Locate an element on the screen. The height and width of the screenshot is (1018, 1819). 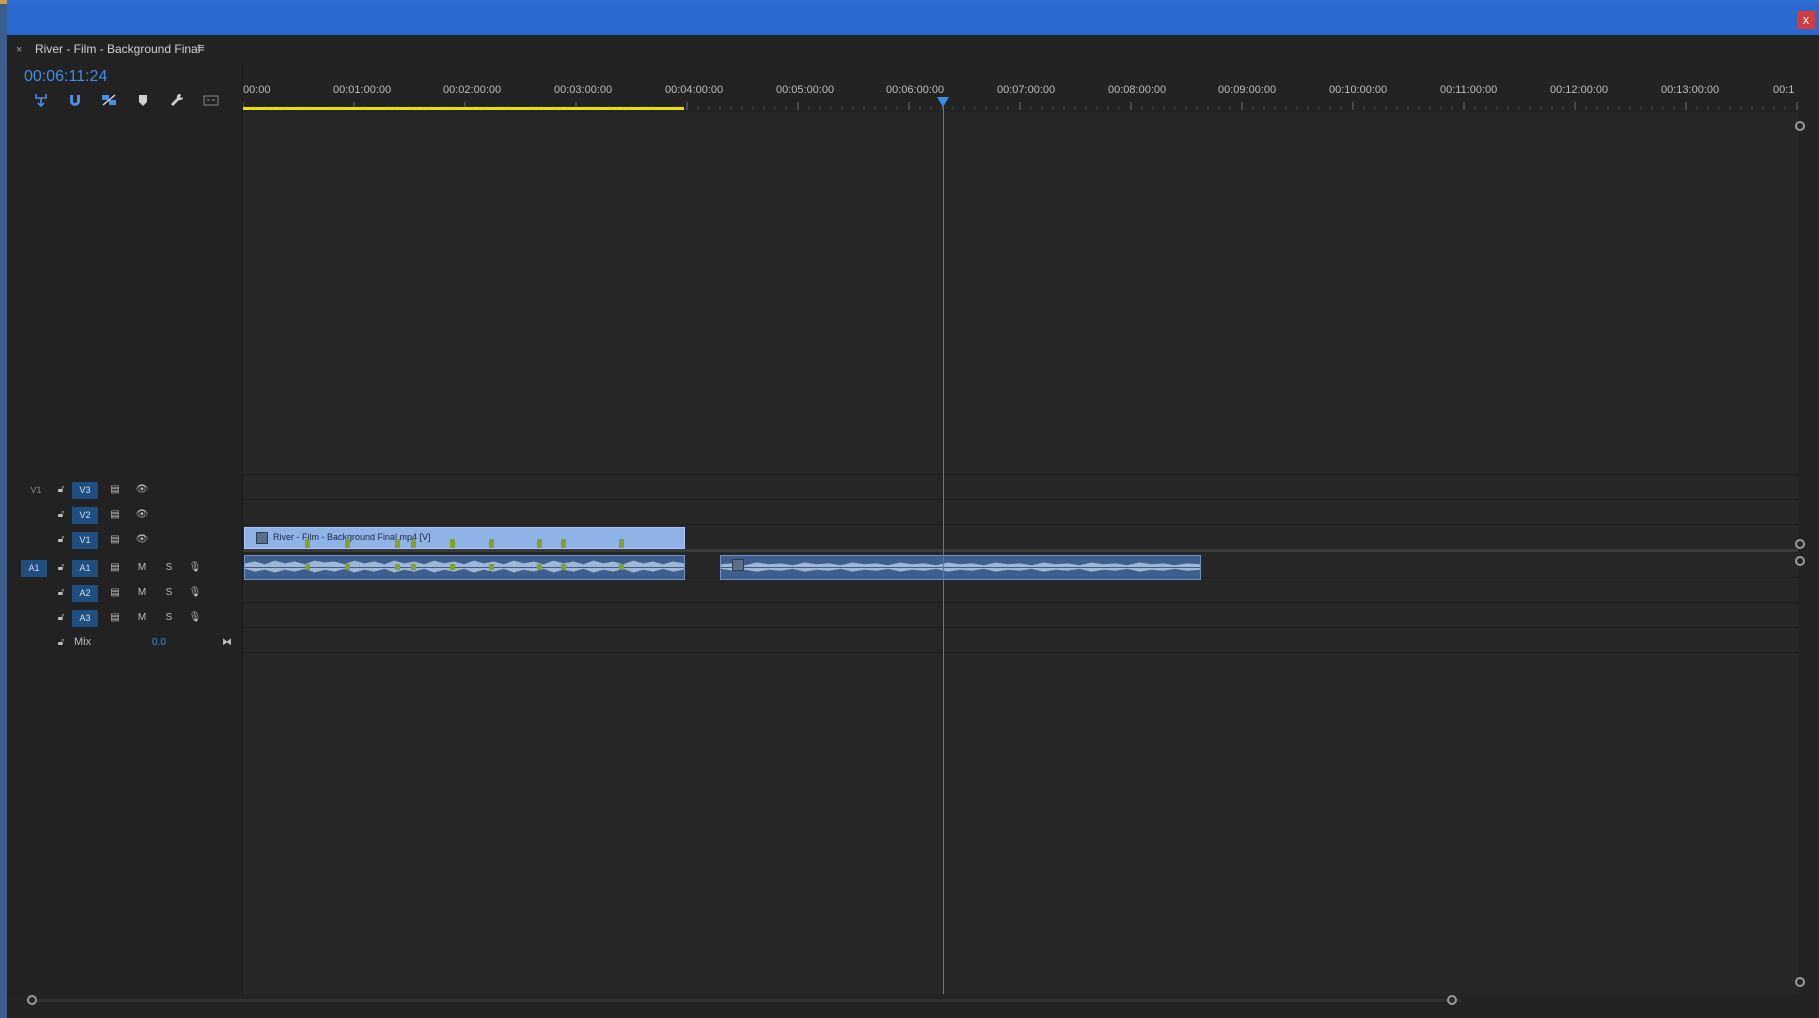
scrollbar-track is located at coordinates (749, 1000).